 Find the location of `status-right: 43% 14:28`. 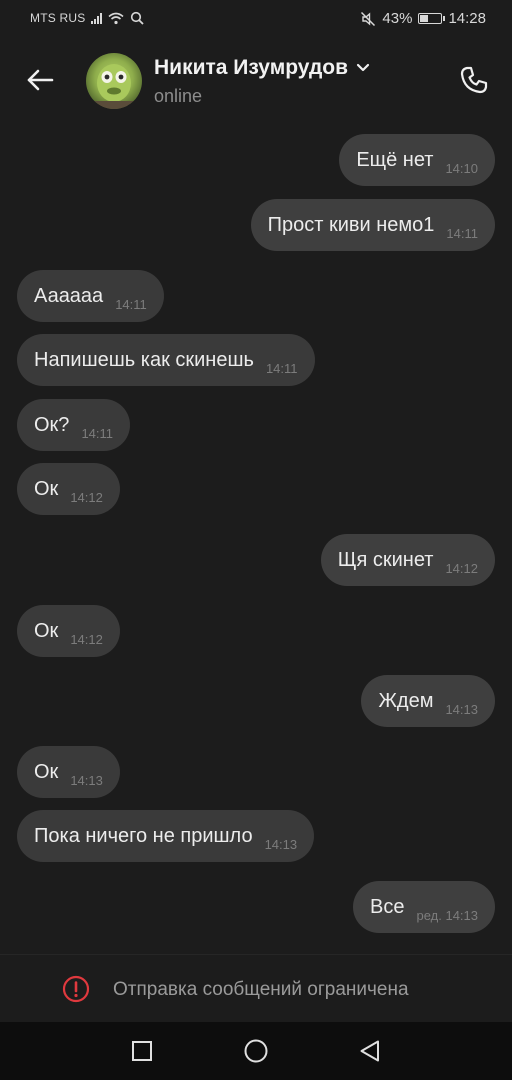

status-right: 43% 14:28 is located at coordinates (423, 18).